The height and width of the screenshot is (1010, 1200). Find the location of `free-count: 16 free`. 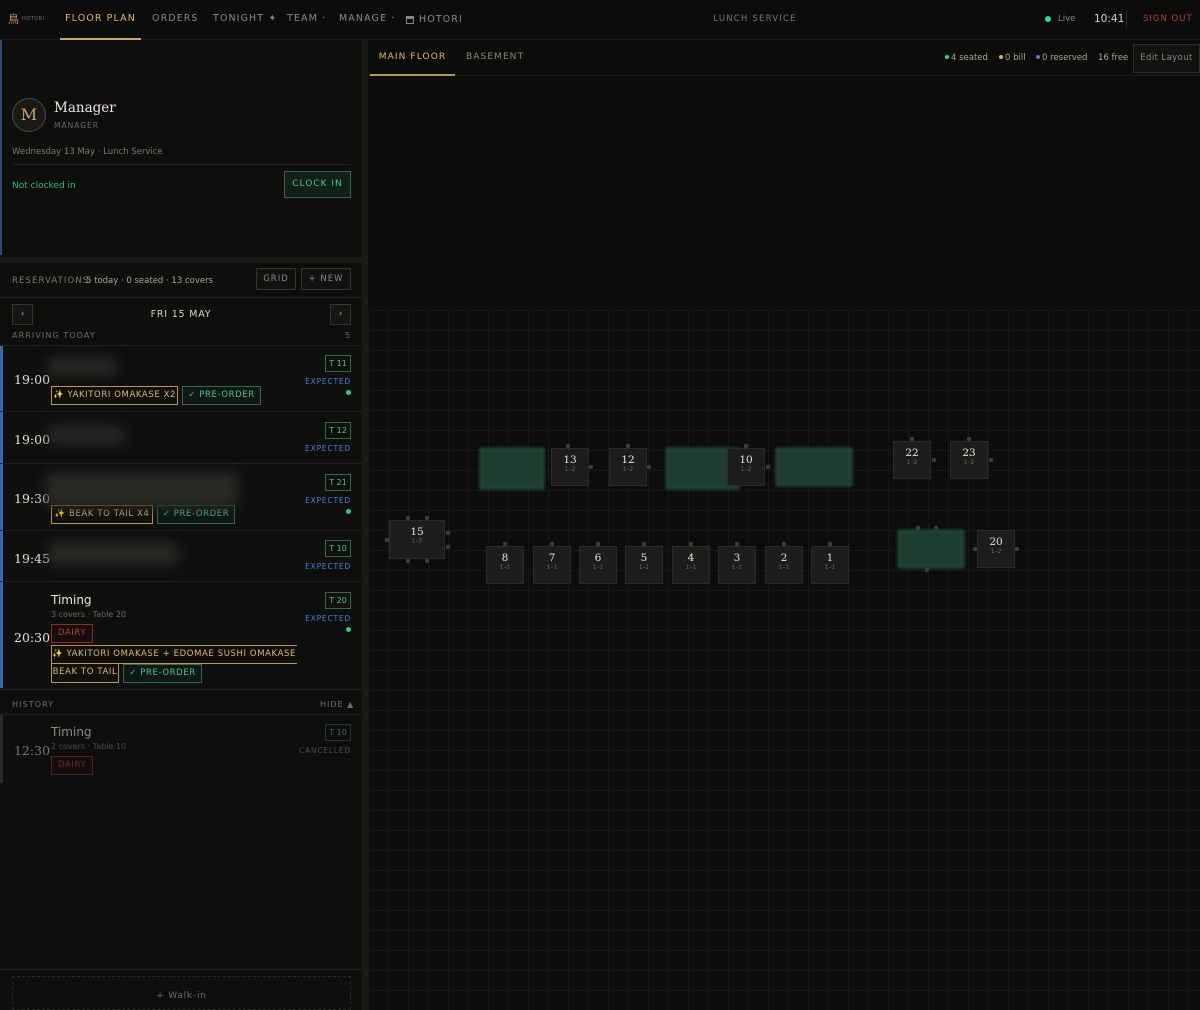

free-count: 16 free is located at coordinates (1113, 58).